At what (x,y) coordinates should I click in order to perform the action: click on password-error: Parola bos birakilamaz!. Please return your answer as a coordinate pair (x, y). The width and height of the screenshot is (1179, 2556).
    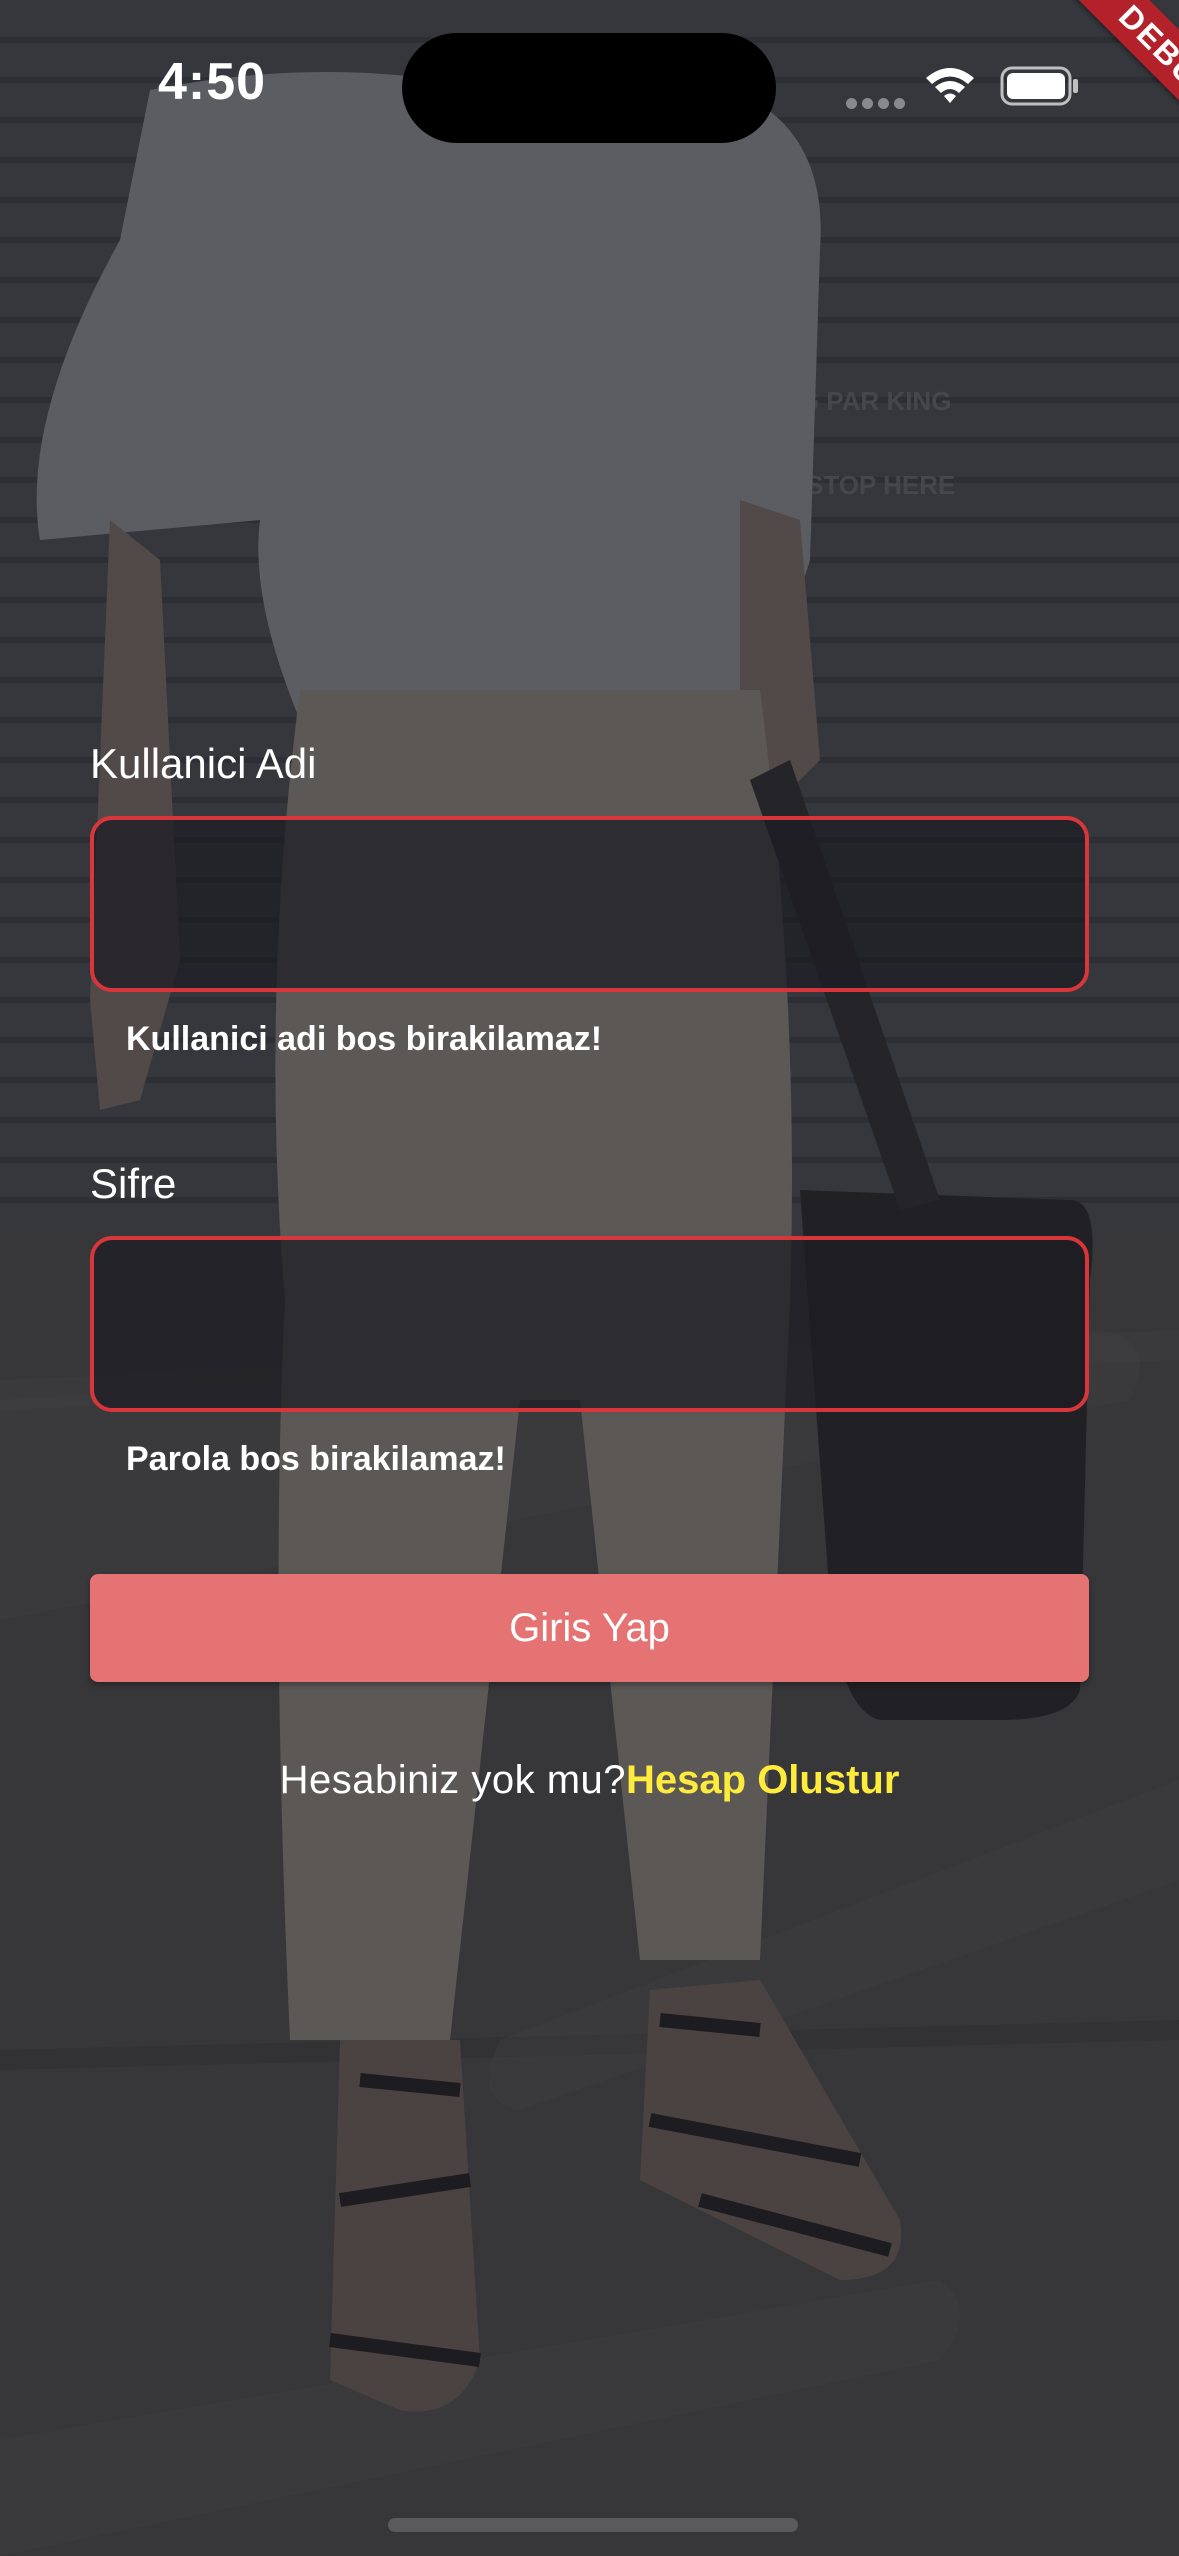
    Looking at the image, I should click on (316, 1459).